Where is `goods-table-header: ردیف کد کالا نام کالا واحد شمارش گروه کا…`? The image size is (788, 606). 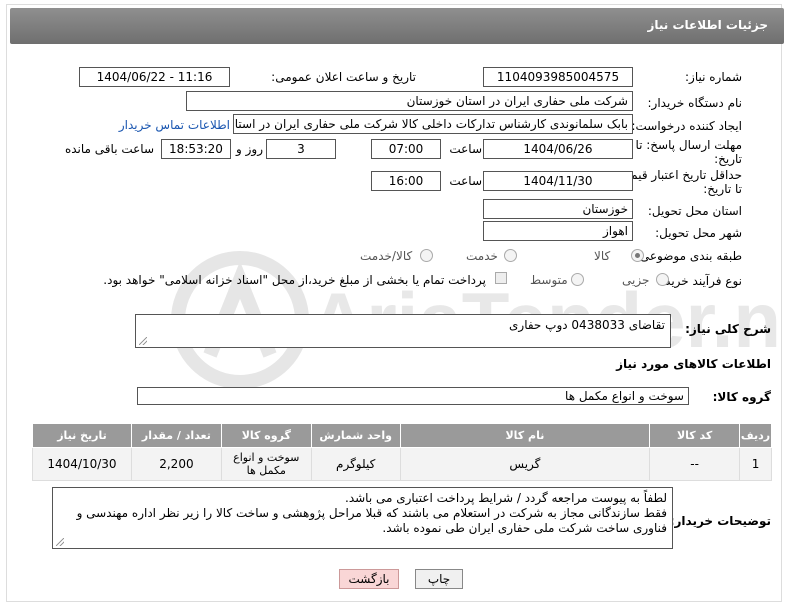 goods-table-header: ردیف کد کالا نام کالا واحد شمارش گروه کا… is located at coordinates (402, 435).